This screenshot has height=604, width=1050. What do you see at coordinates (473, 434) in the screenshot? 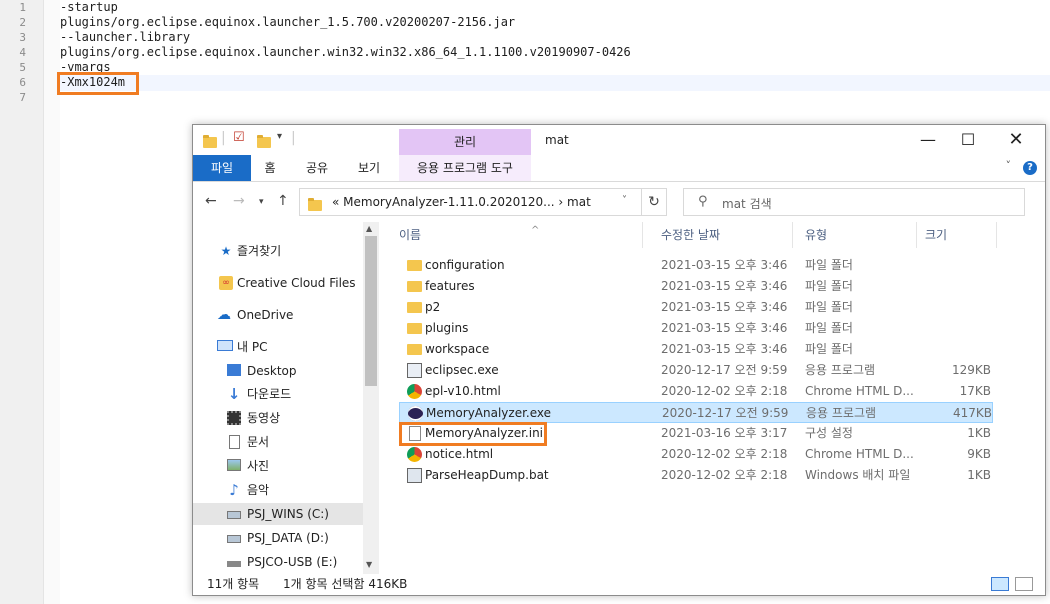
I see `highlight-box-ini-file` at bounding box center [473, 434].